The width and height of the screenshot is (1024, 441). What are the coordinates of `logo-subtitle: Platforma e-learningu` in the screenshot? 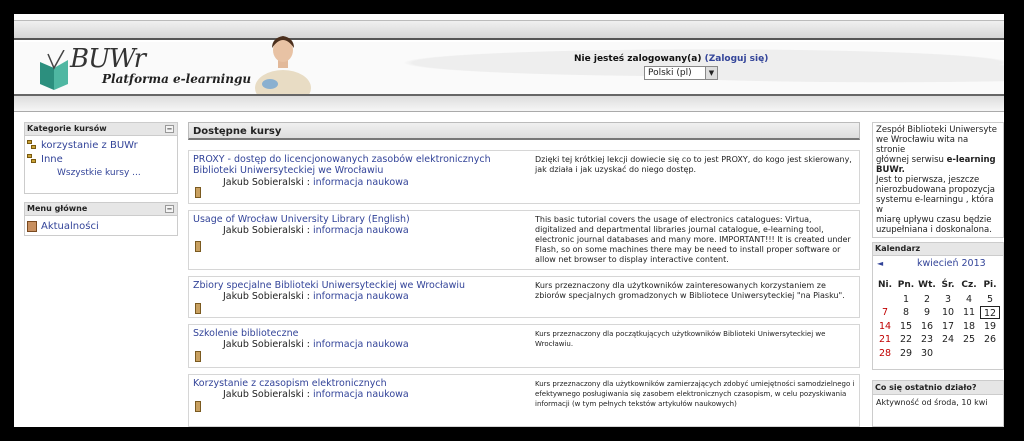 It's located at (177, 79).